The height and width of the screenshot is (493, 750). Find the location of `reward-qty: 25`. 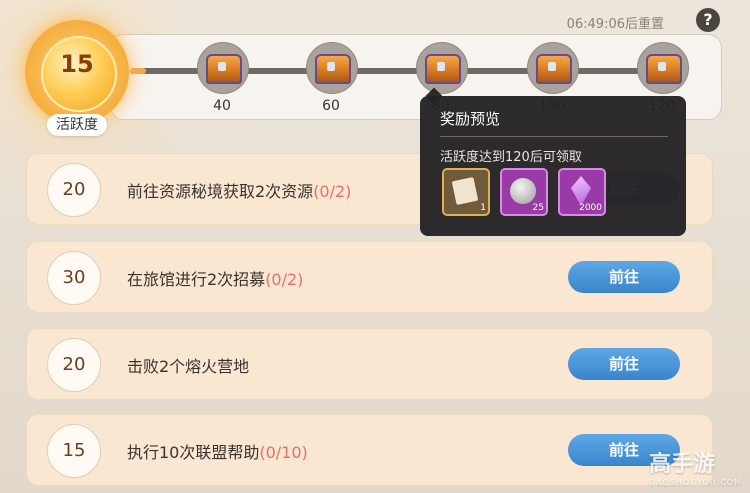

reward-qty: 25 is located at coordinates (538, 208).